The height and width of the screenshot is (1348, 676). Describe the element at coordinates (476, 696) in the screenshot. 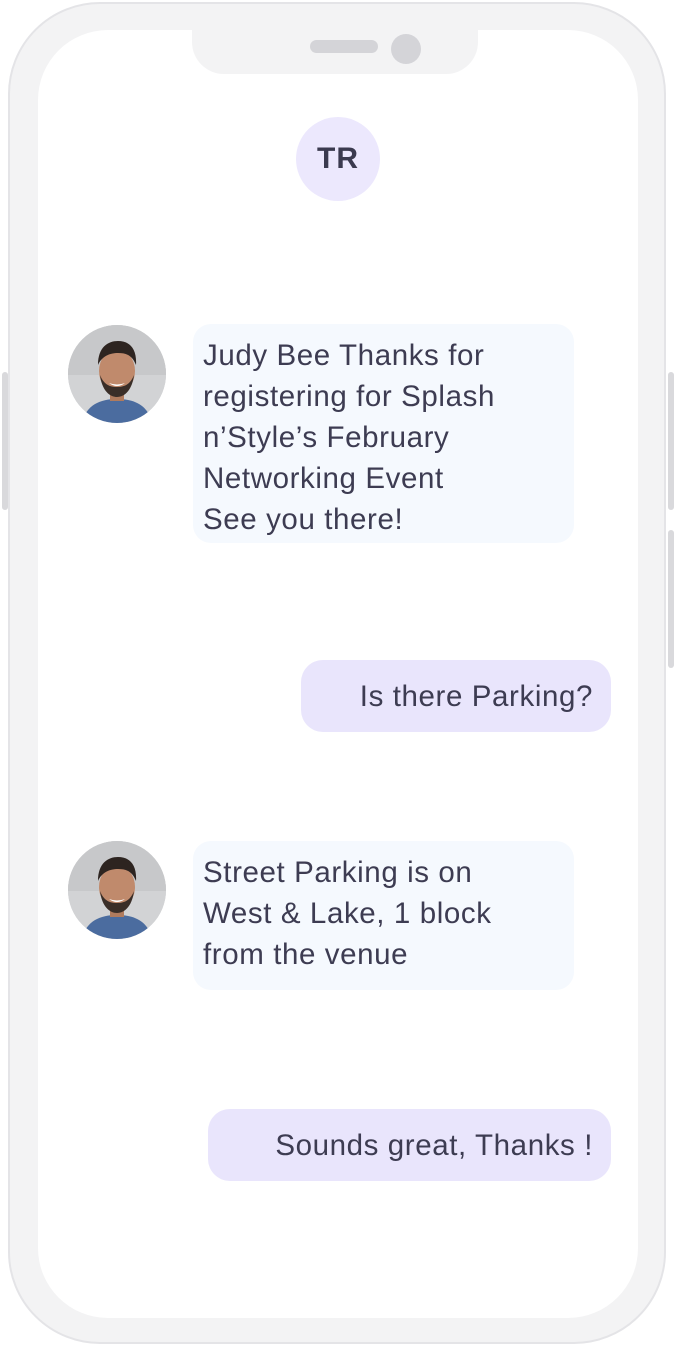

I see `outgoing-message-text: Is there Parking?` at that location.